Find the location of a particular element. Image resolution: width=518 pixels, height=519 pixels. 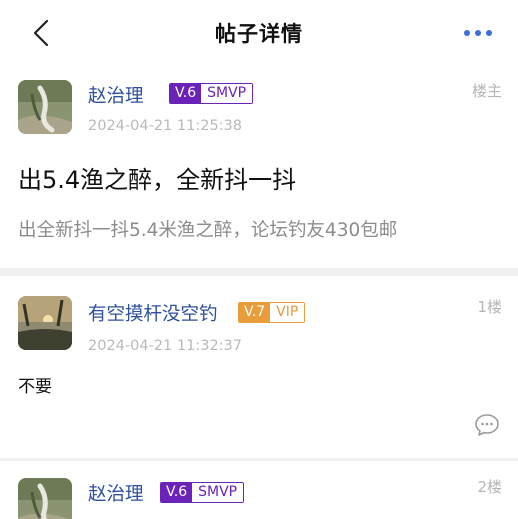

more-dots-icon is located at coordinates (478, 34).